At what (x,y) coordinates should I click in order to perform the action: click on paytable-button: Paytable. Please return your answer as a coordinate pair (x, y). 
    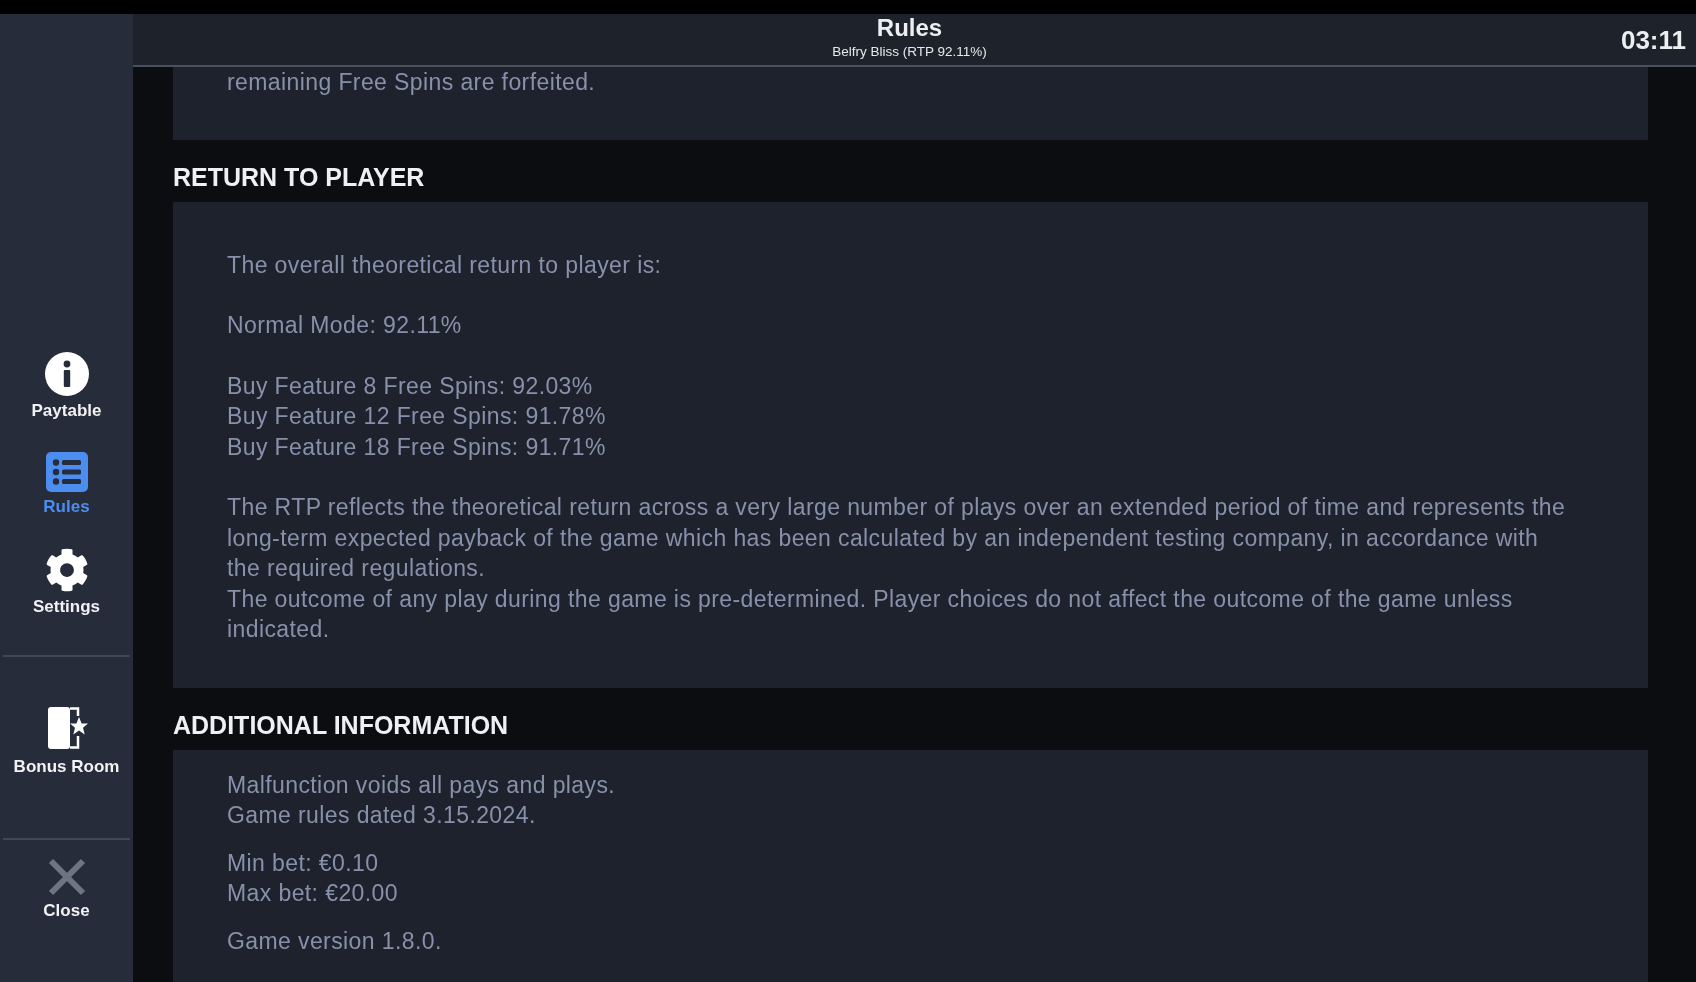
    Looking at the image, I should click on (66, 386).